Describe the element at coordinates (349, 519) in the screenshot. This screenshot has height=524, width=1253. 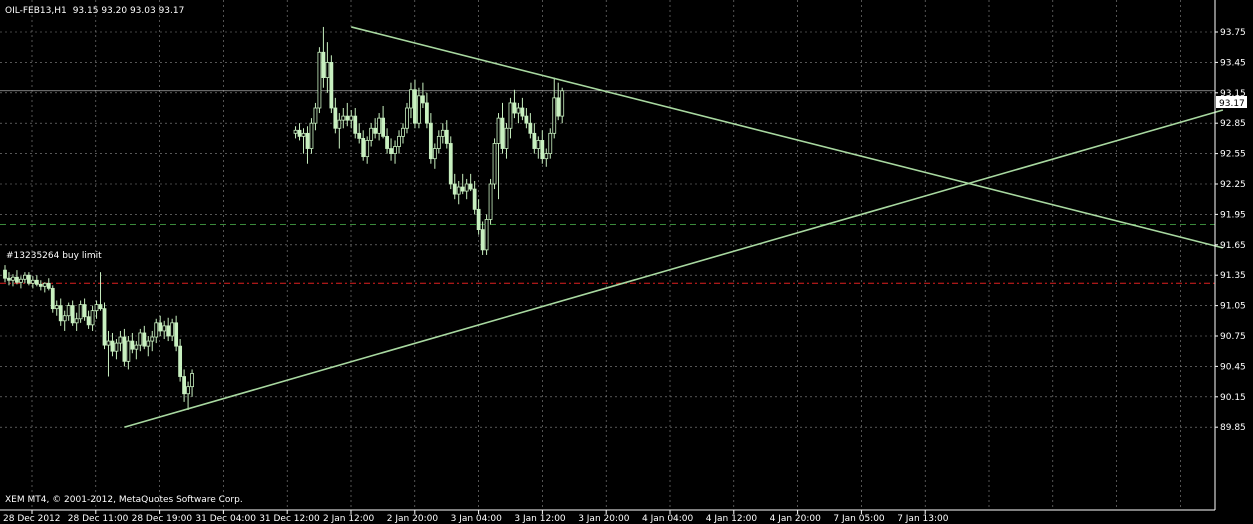
I see `x-tick-label: 2 Jan 12:00` at that location.